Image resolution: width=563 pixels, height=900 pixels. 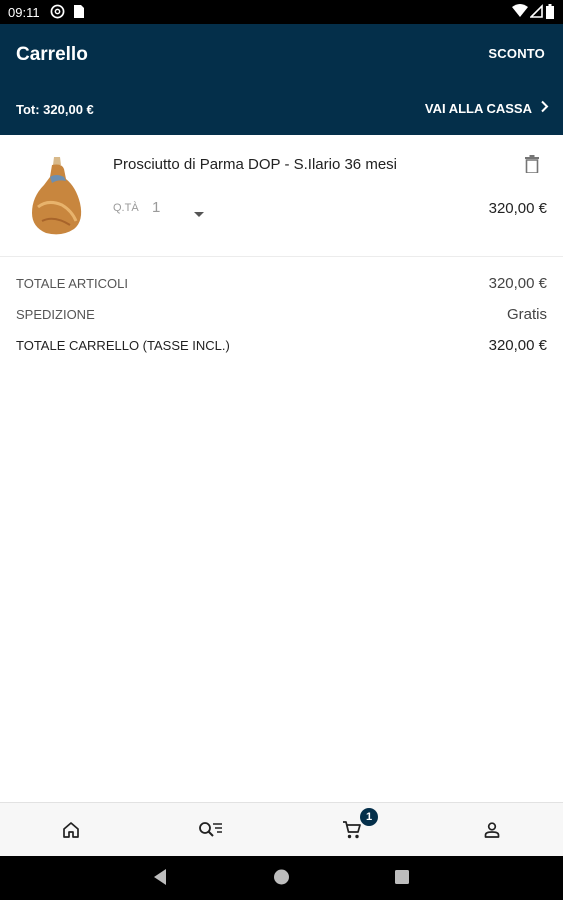 What do you see at coordinates (517, 208) in the screenshot?
I see `item-price: 320,00 €` at bounding box center [517, 208].